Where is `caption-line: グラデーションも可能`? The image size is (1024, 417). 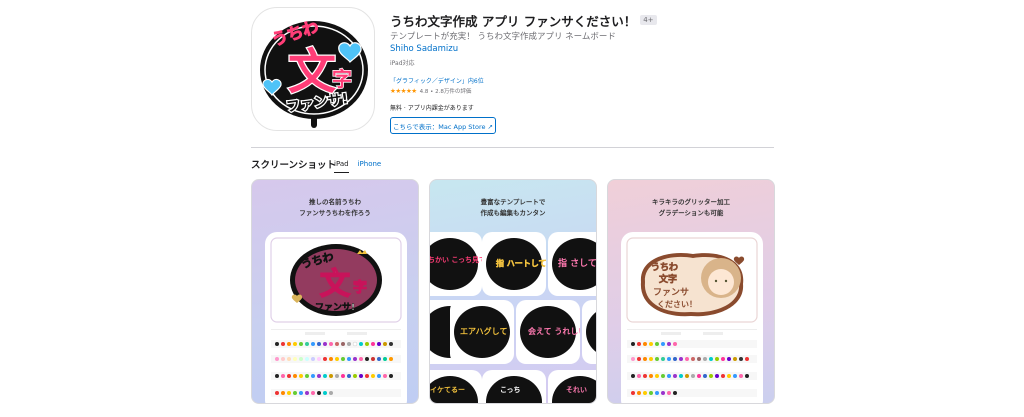
caption-line: グラデーションも可能 is located at coordinates (691, 213).